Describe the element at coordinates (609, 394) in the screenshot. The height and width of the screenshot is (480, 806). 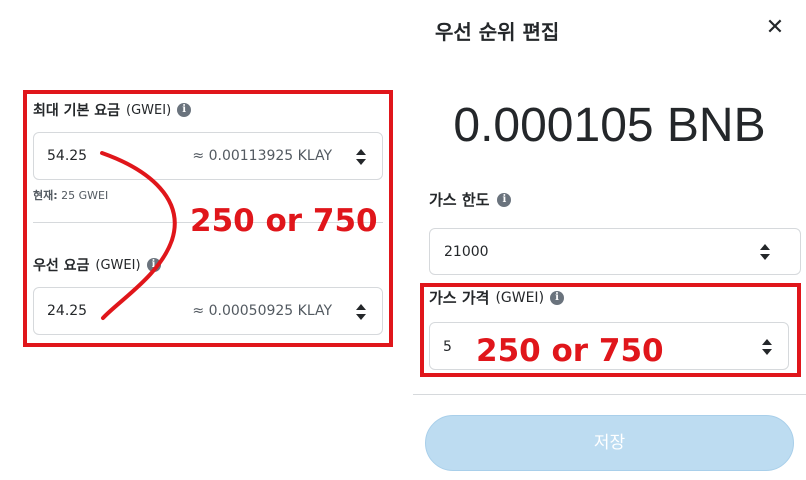
I see `divider` at that location.